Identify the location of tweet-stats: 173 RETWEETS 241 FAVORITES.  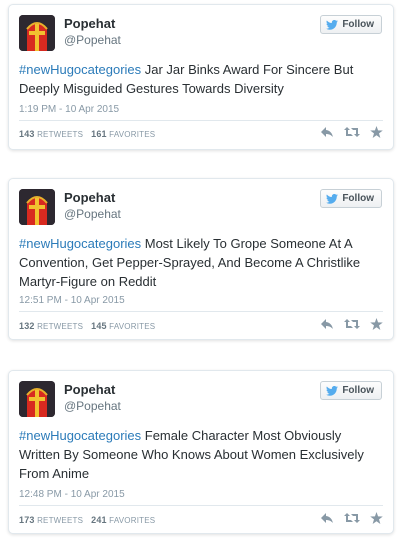
(87, 520).